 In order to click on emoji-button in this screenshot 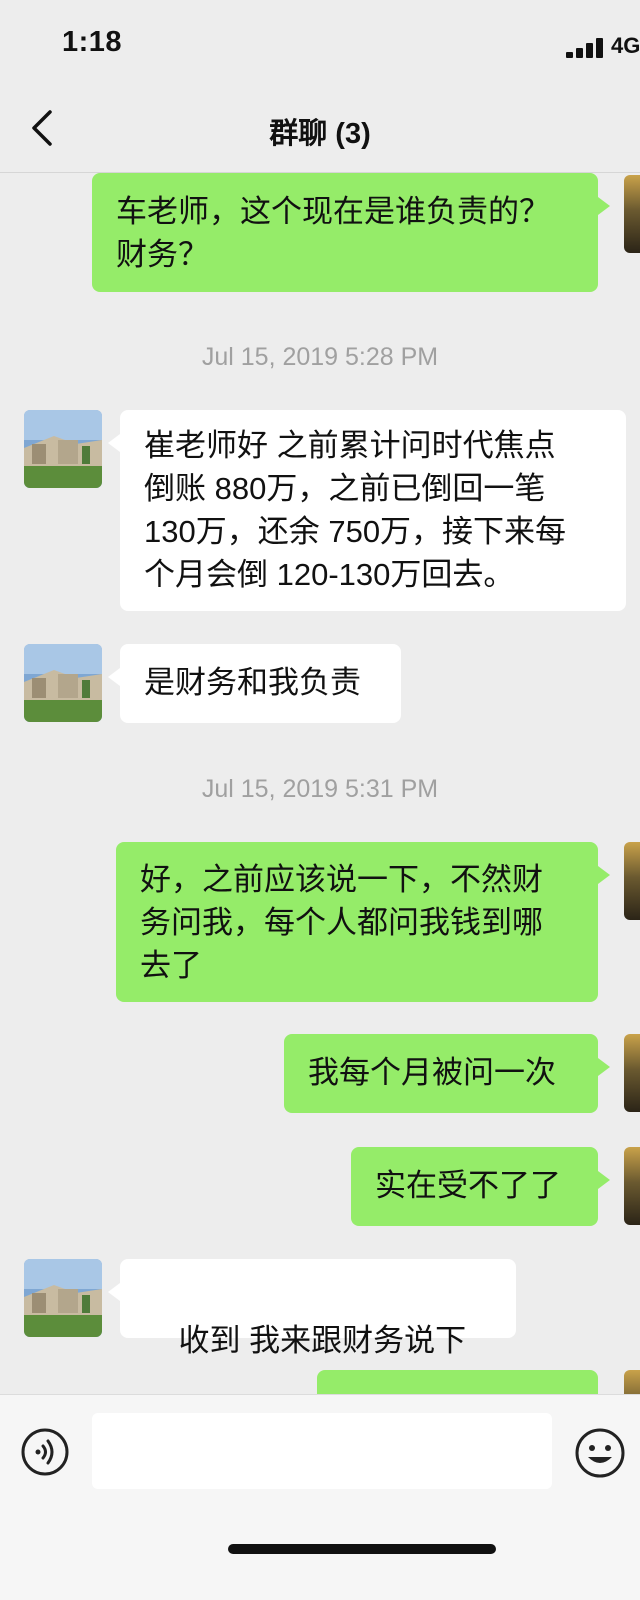, I will do `click(600, 1453)`.